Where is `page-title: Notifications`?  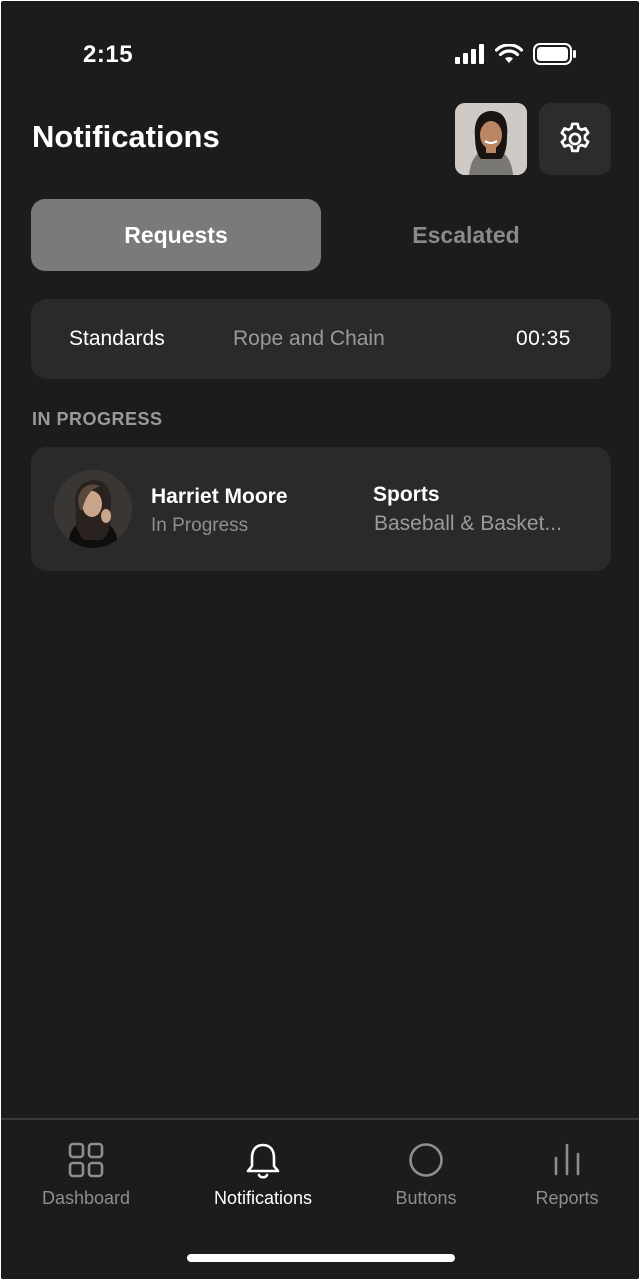 page-title: Notifications is located at coordinates (126, 136).